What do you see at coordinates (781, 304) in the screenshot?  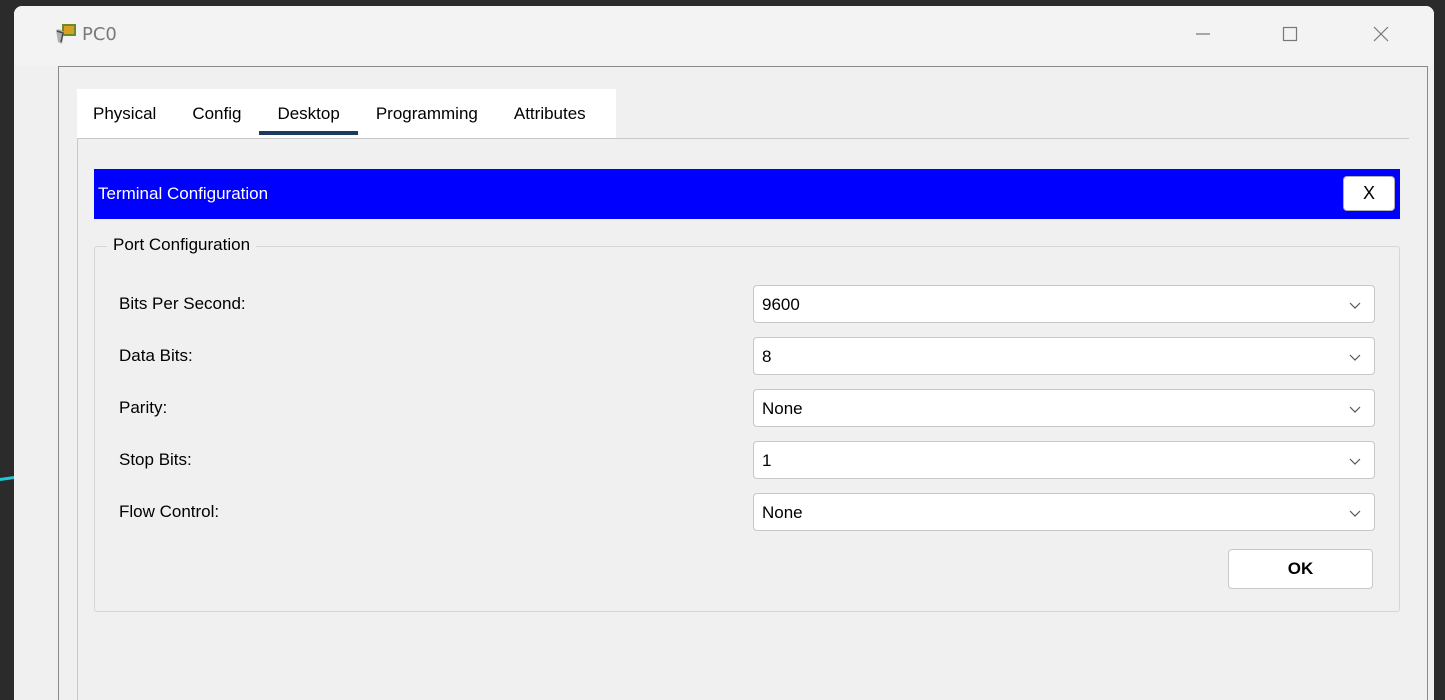 I see `bits-per-second-value: 9600` at bounding box center [781, 304].